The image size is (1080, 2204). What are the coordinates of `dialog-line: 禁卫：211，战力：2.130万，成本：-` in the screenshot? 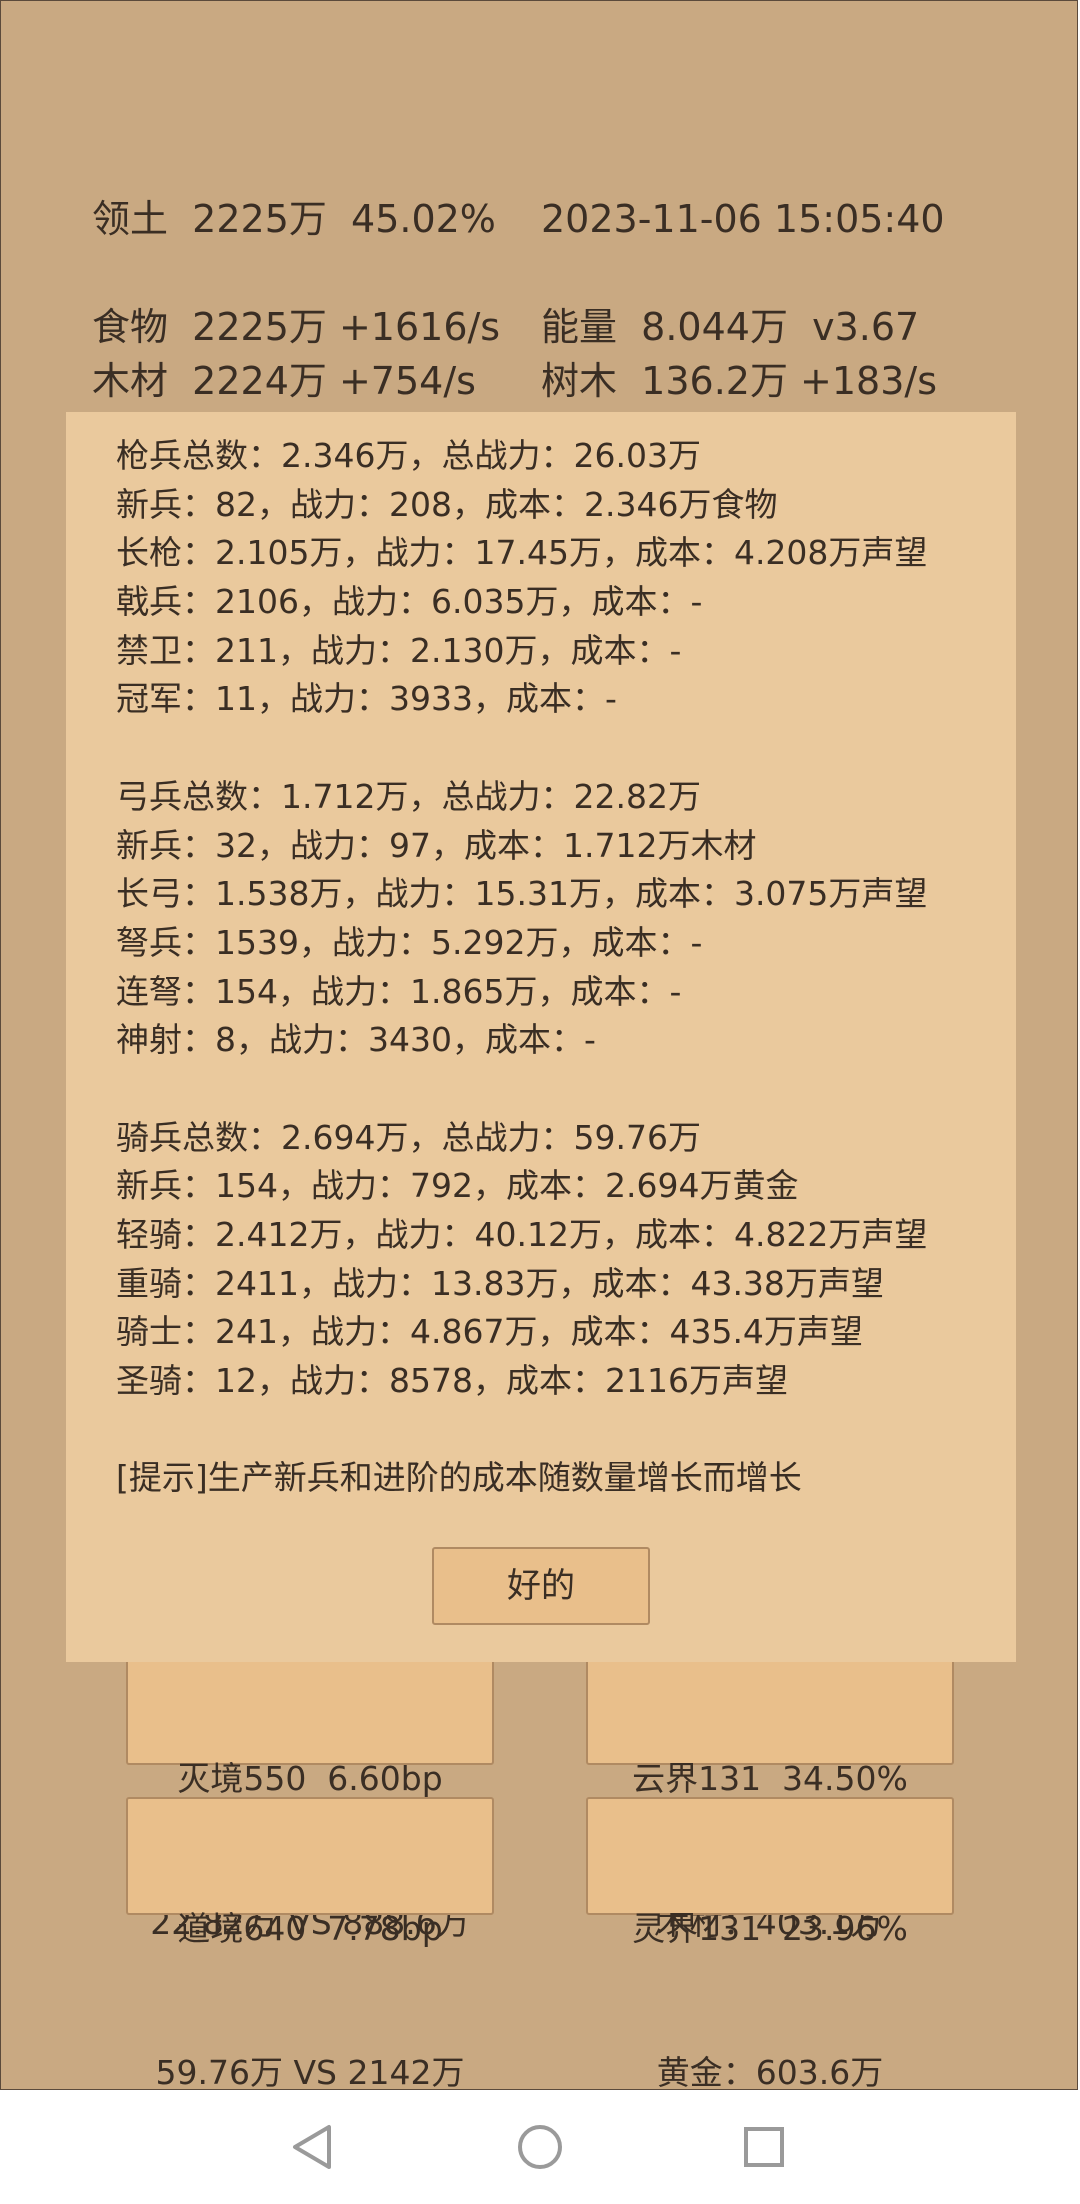 It's located at (399, 650).